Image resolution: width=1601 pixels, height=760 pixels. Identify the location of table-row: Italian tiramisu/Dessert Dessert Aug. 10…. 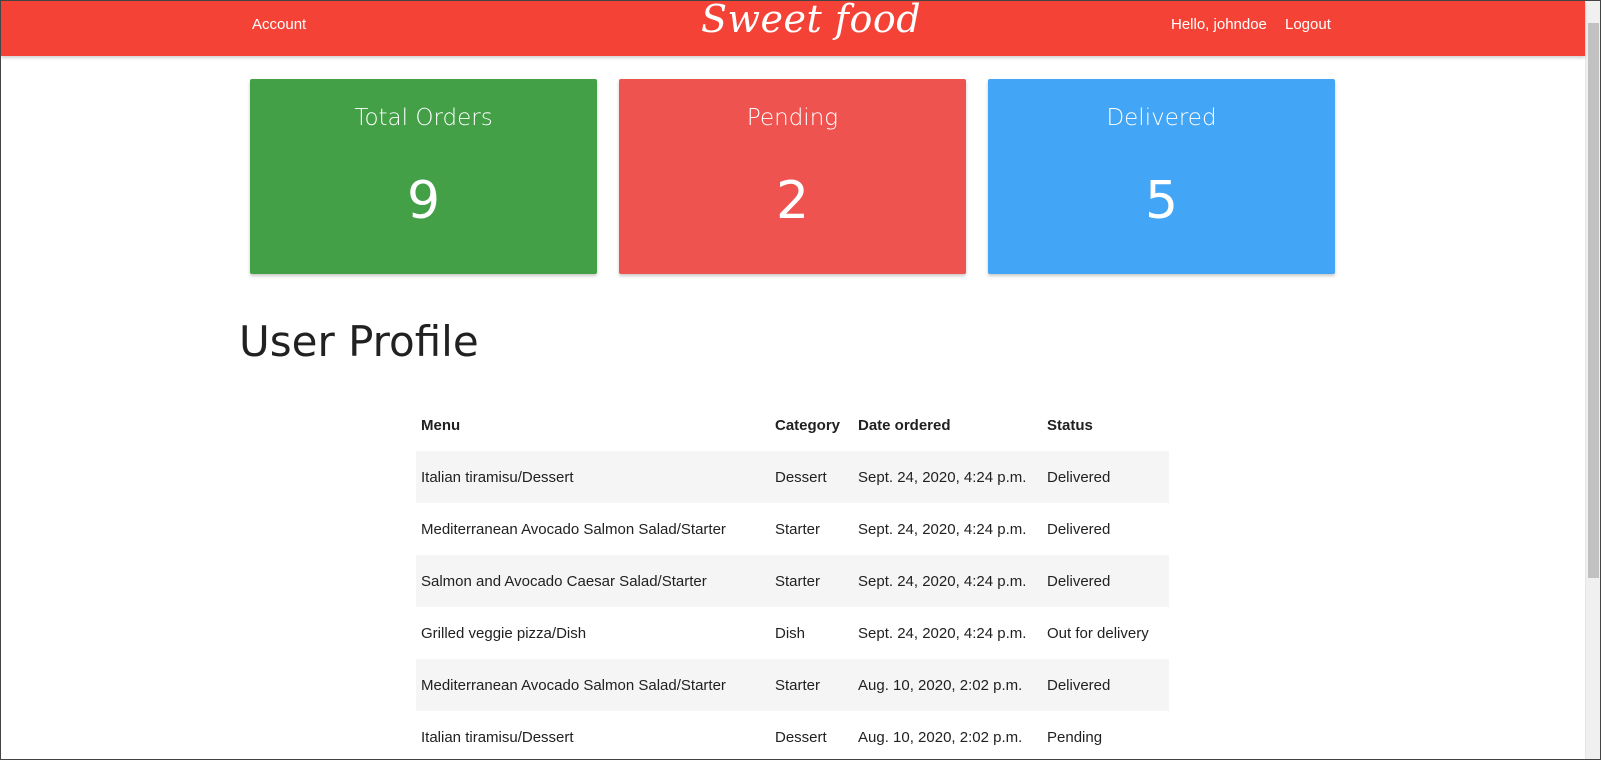
(792, 735).